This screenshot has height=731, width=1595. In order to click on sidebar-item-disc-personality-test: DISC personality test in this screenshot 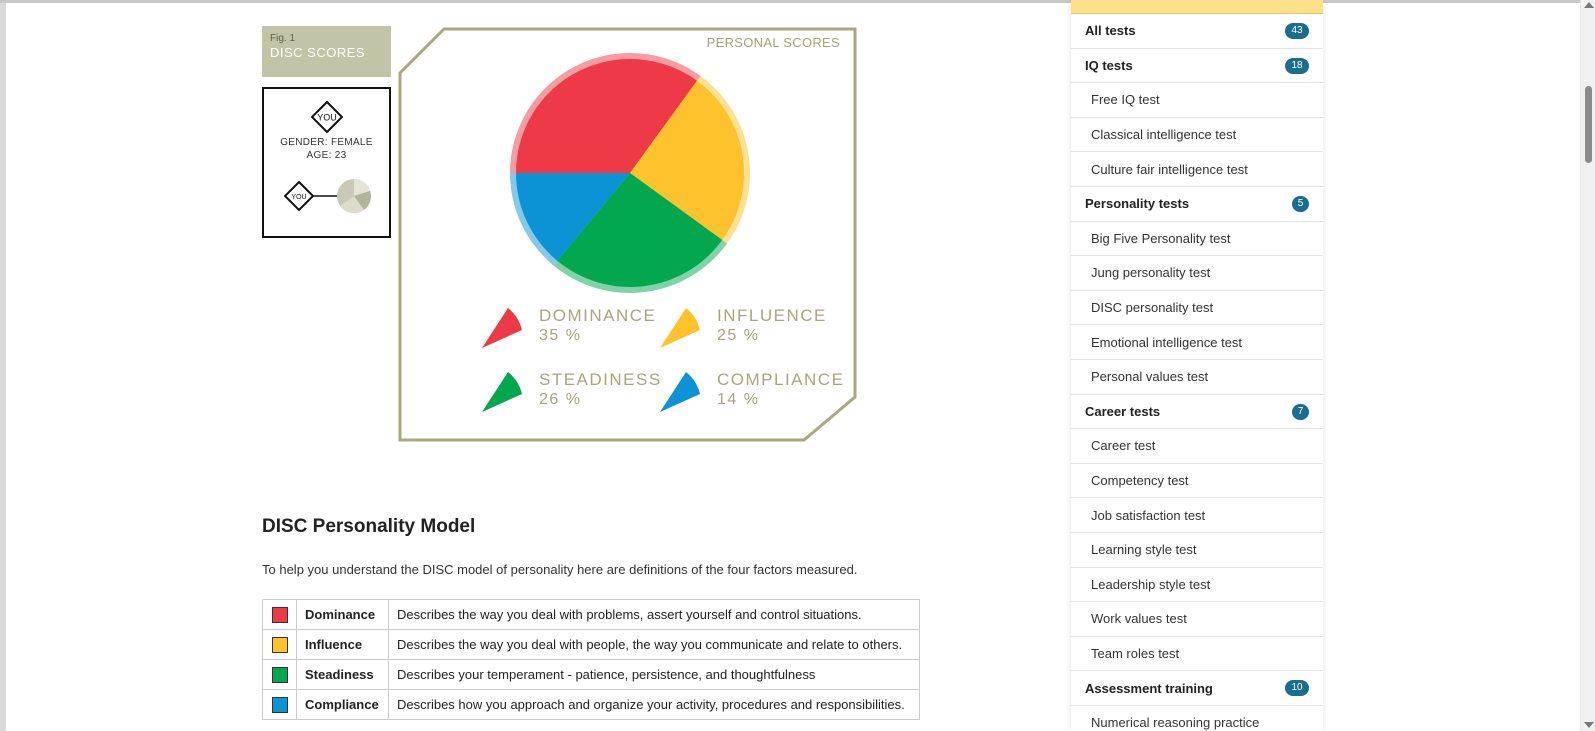, I will do `click(1197, 308)`.